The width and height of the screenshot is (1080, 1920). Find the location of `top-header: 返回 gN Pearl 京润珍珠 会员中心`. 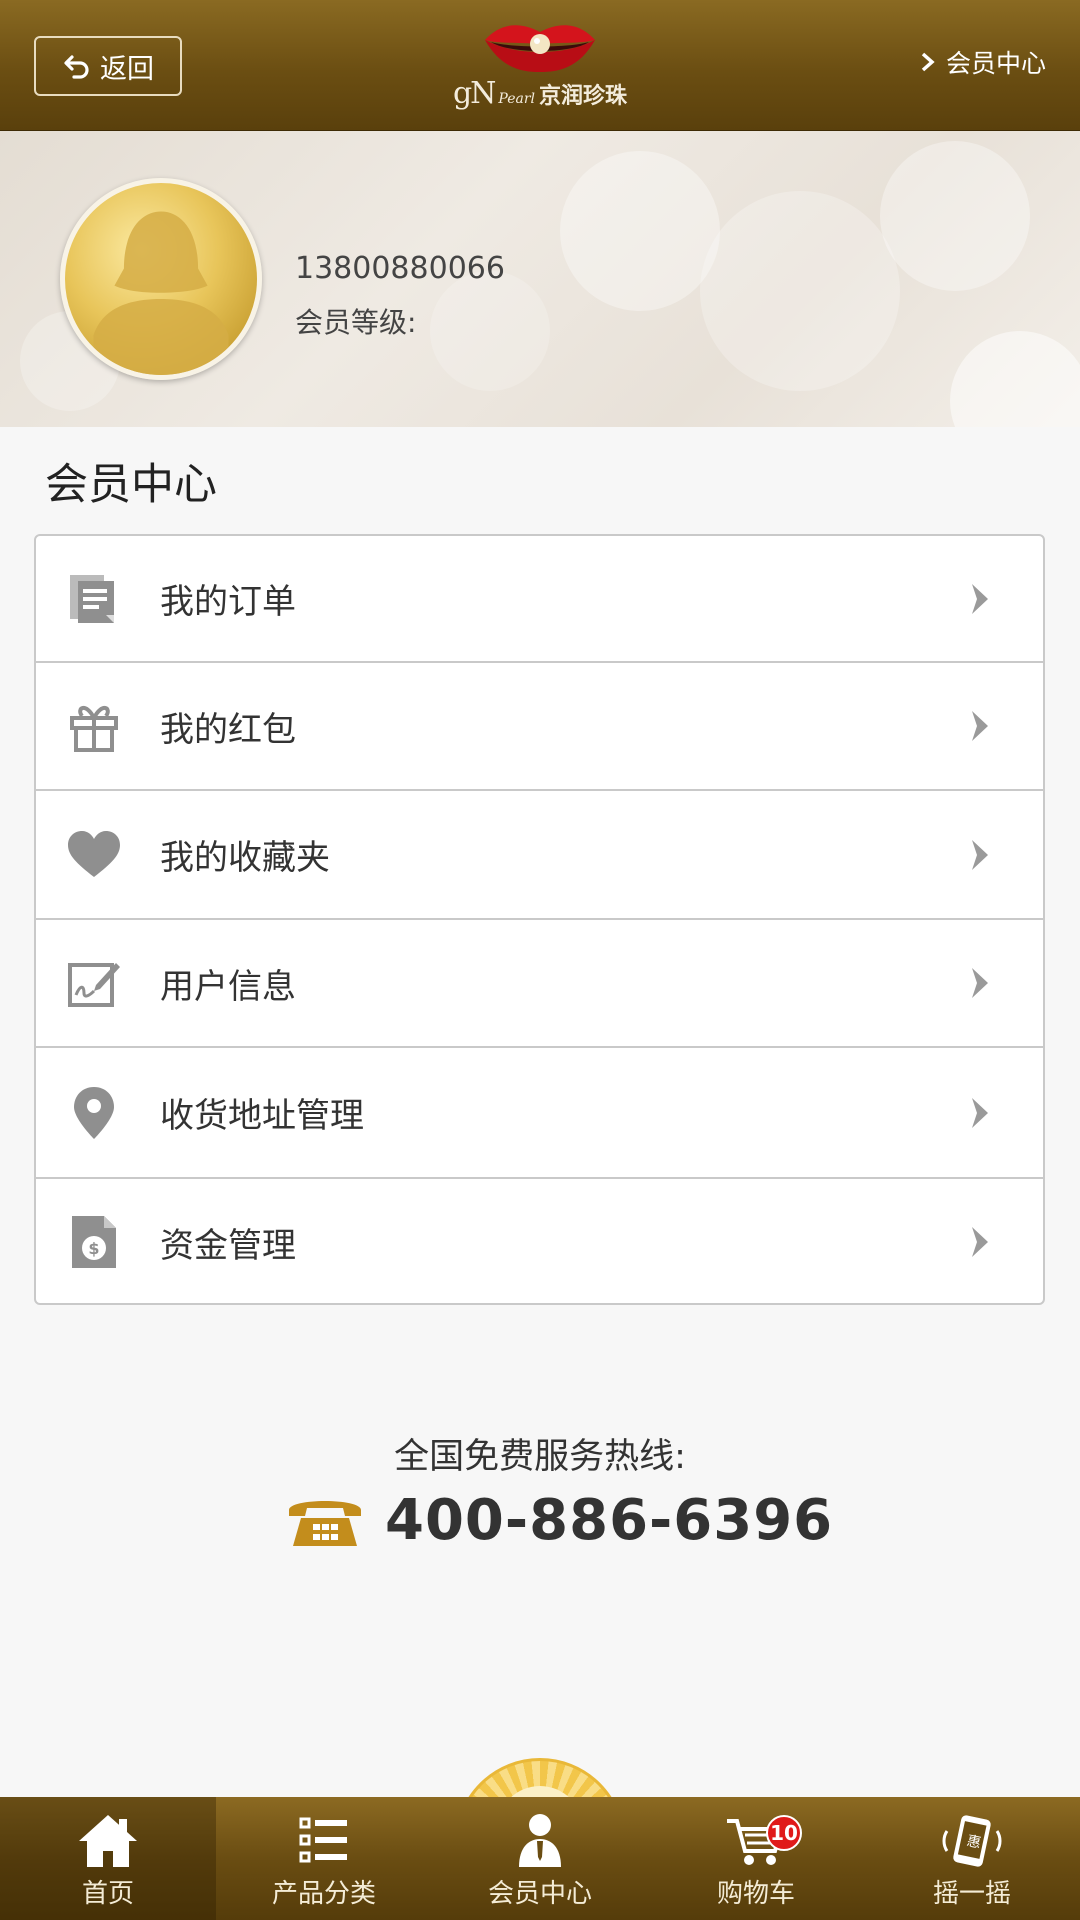

top-header: 返回 gN Pearl 京润珍珠 会员中心 is located at coordinates (540, 65).